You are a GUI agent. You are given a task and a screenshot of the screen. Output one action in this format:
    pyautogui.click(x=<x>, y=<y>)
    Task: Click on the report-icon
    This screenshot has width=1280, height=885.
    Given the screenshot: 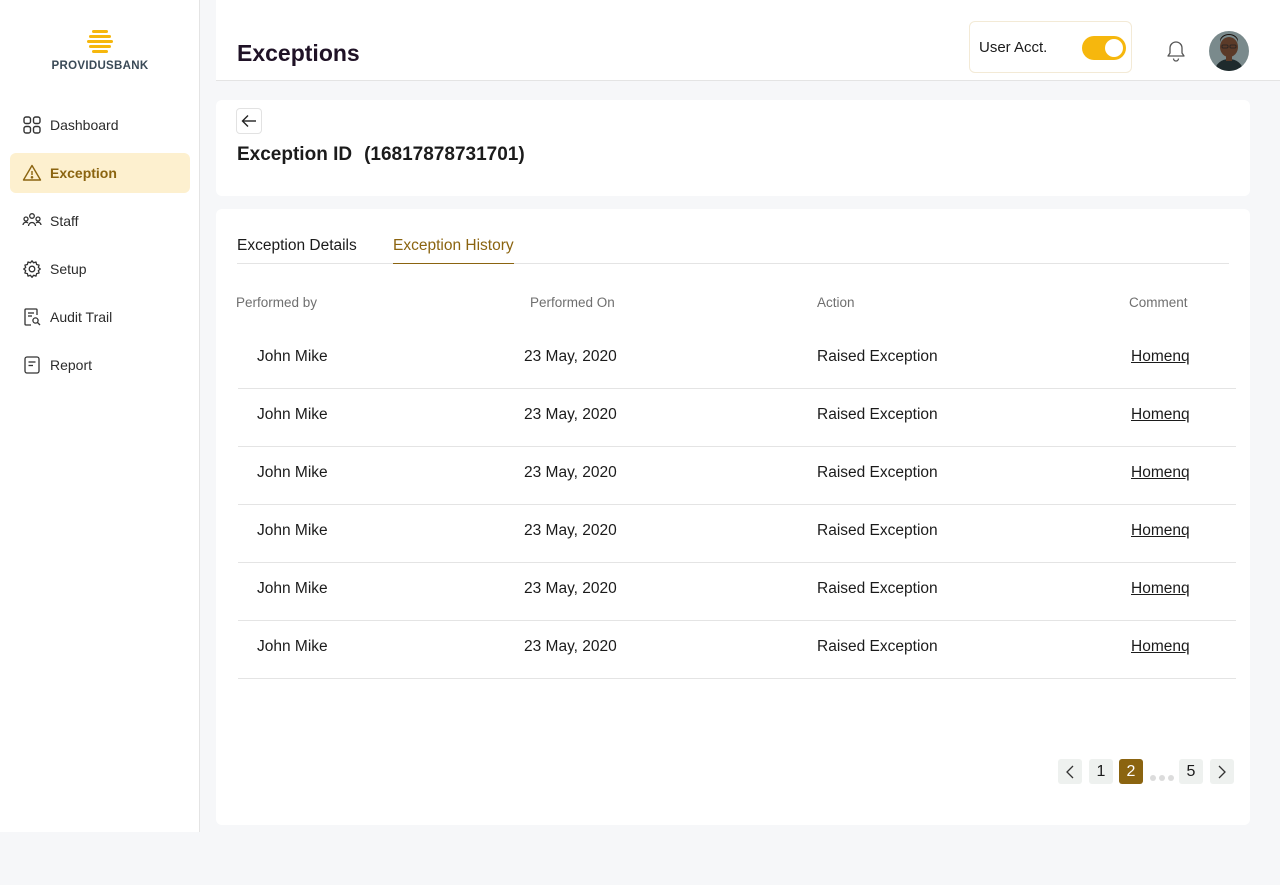 What is the action you would take?
    pyautogui.click(x=32, y=365)
    